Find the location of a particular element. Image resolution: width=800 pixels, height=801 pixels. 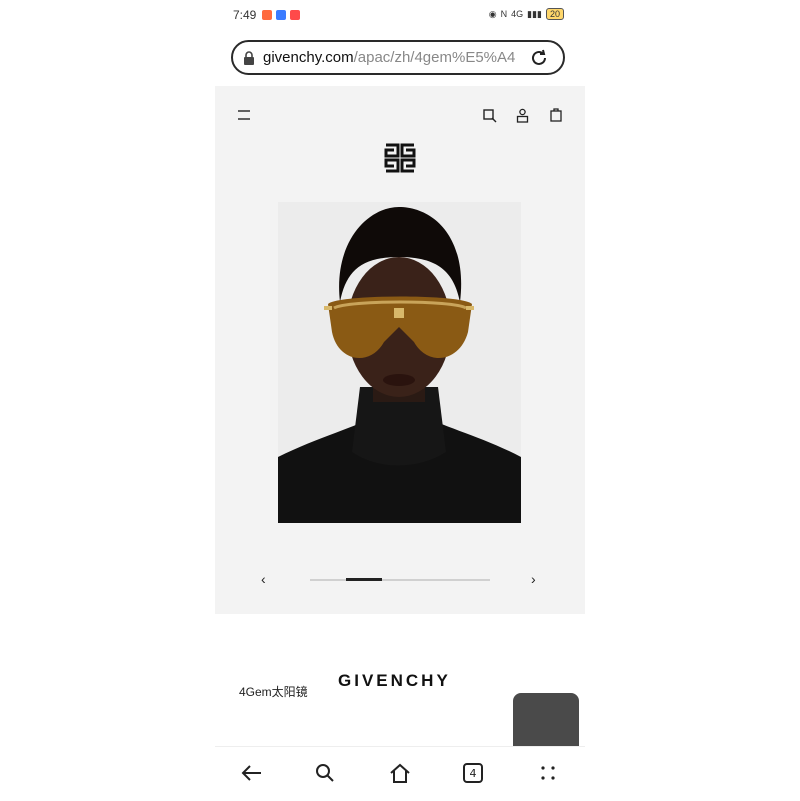

search-button is located at coordinates (325, 773).